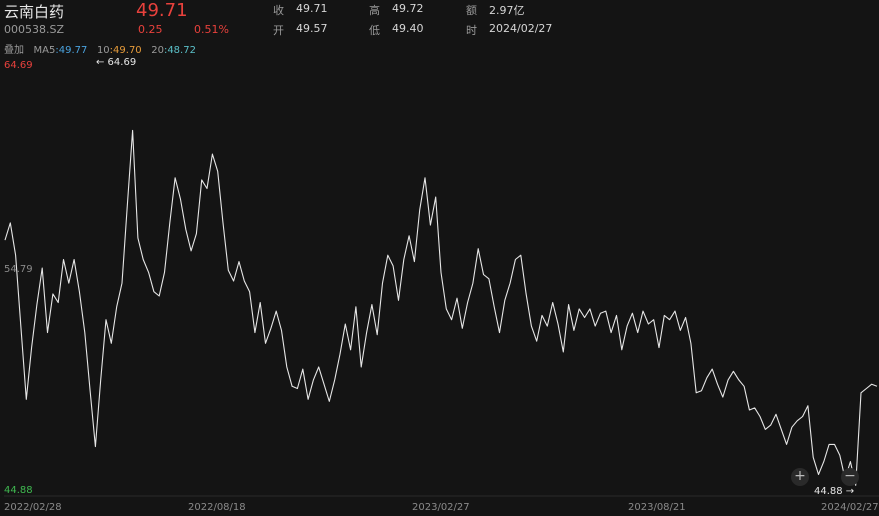  I want to click on zoom-out-button: −, so click(850, 477).